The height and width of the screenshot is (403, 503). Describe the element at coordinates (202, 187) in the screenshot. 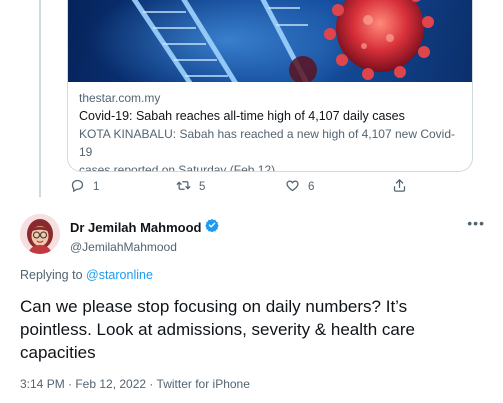

I see `retweet-count: 5` at that location.